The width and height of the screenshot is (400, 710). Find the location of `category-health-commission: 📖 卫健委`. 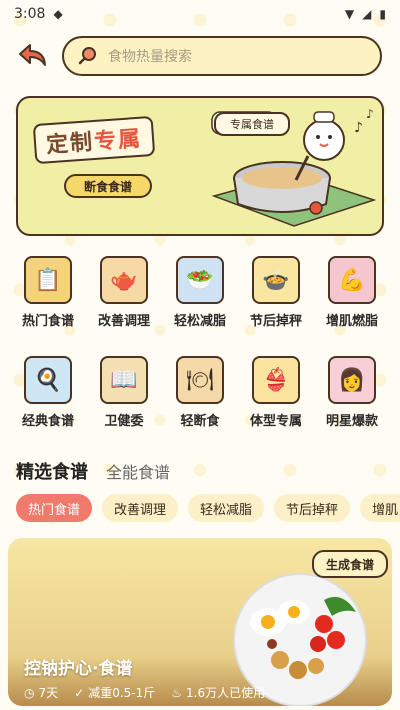

category-health-commission: 📖 卫健委 is located at coordinates (124, 392).